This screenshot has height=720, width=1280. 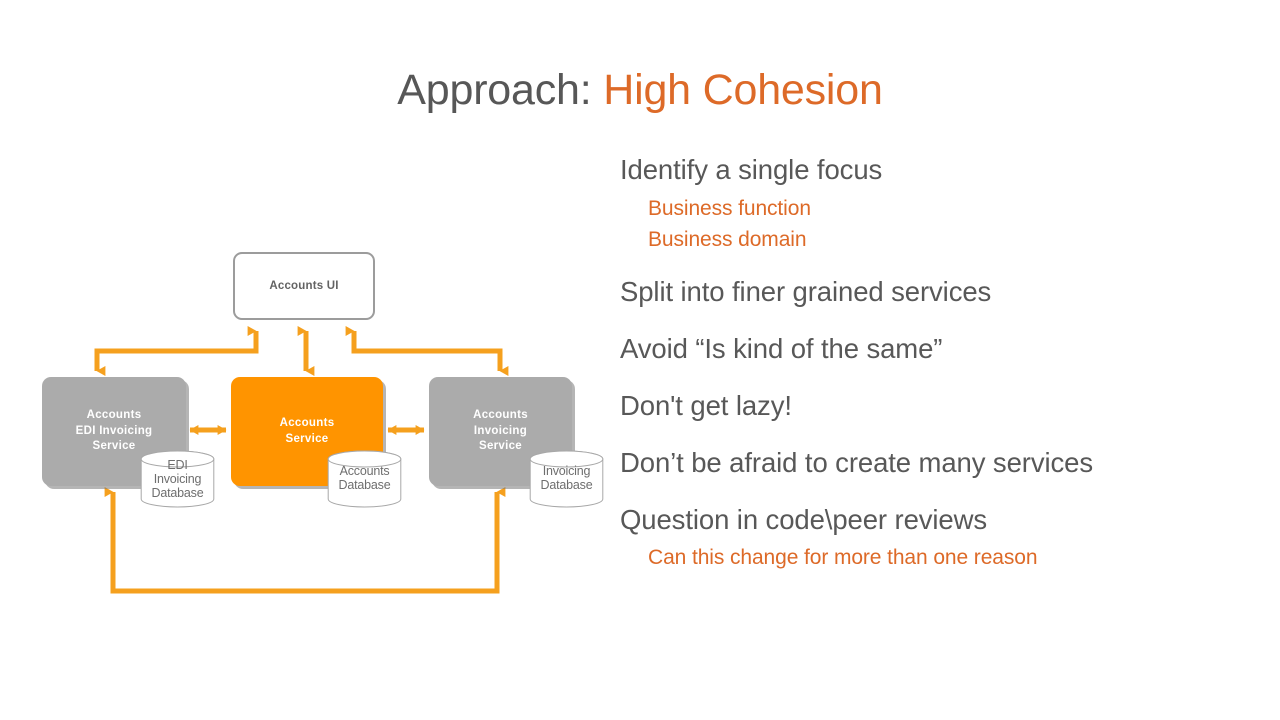 What do you see at coordinates (865, 224) in the screenshot?
I see `sub-bullet-group-focus: Business function Business domain` at bounding box center [865, 224].